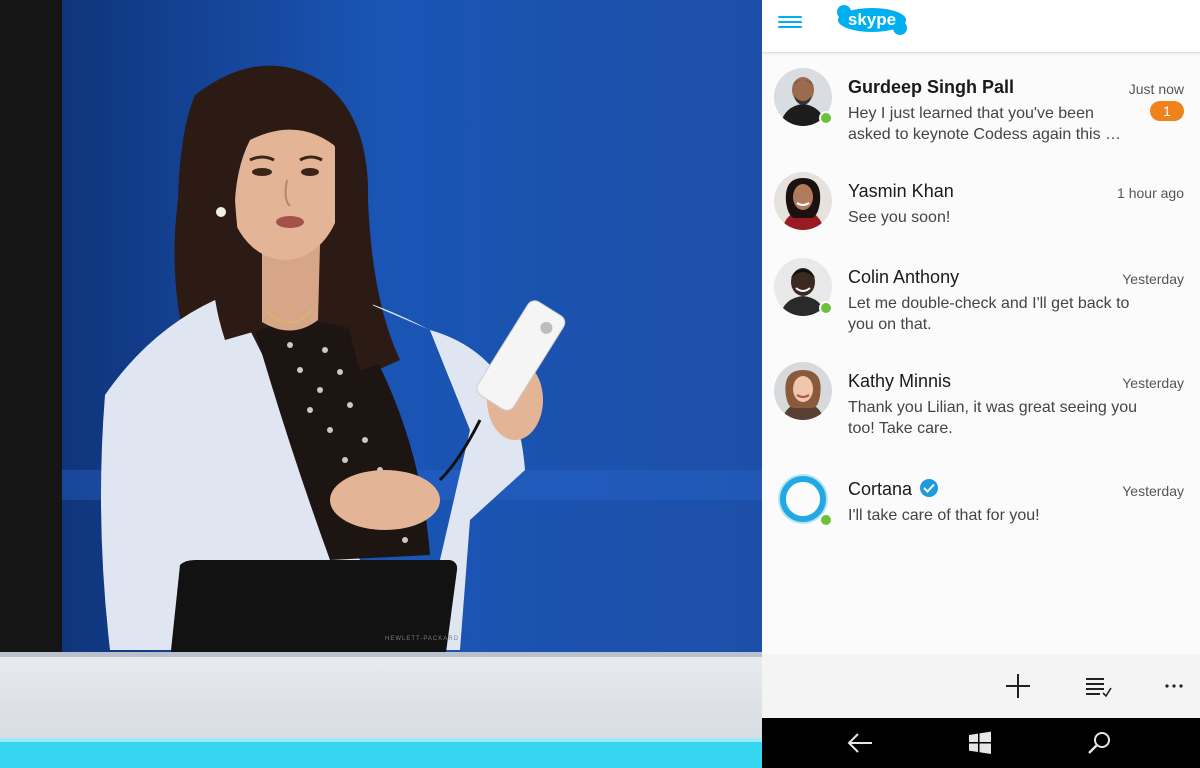  I want to click on app-command-bar, so click(981, 686).